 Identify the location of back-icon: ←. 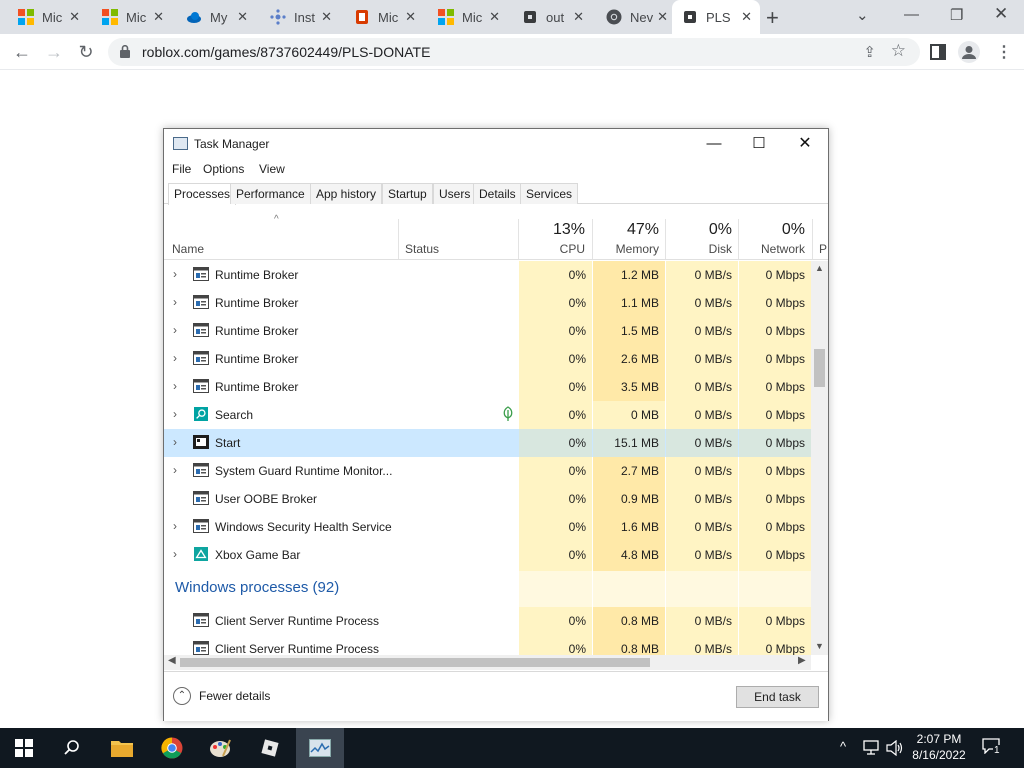
(22, 52).